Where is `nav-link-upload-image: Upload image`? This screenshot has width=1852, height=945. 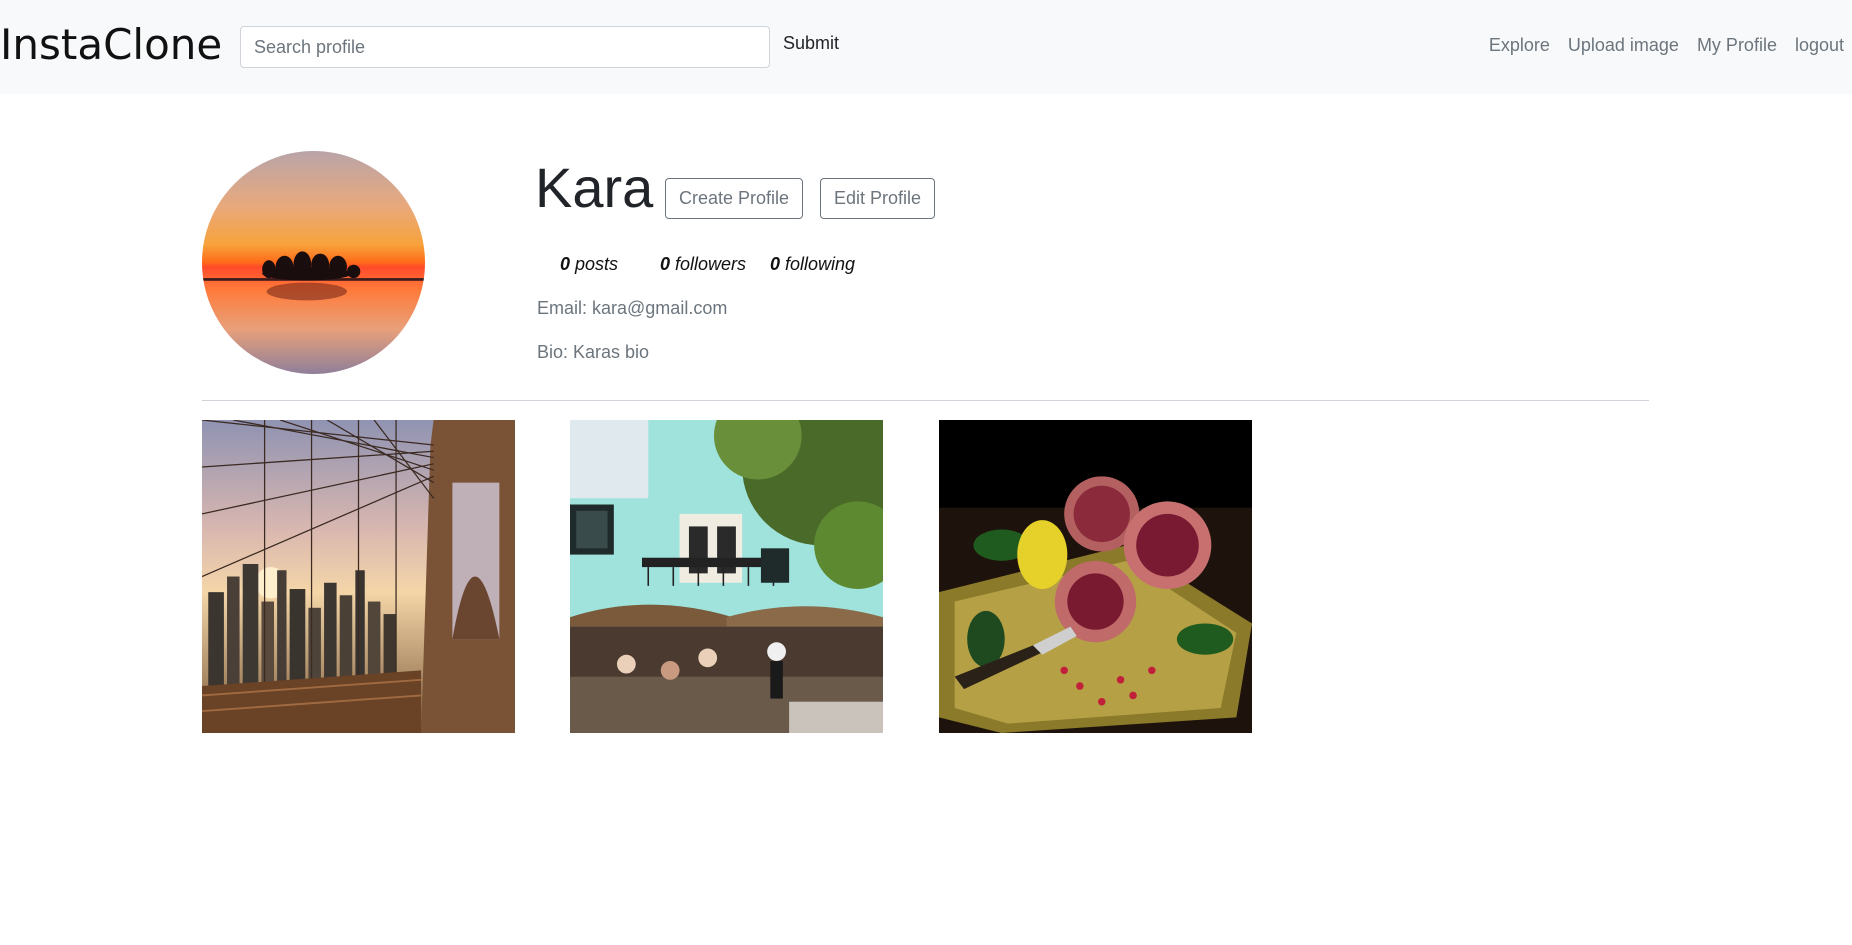 nav-link-upload-image: Upload image is located at coordinates (1623, 45).